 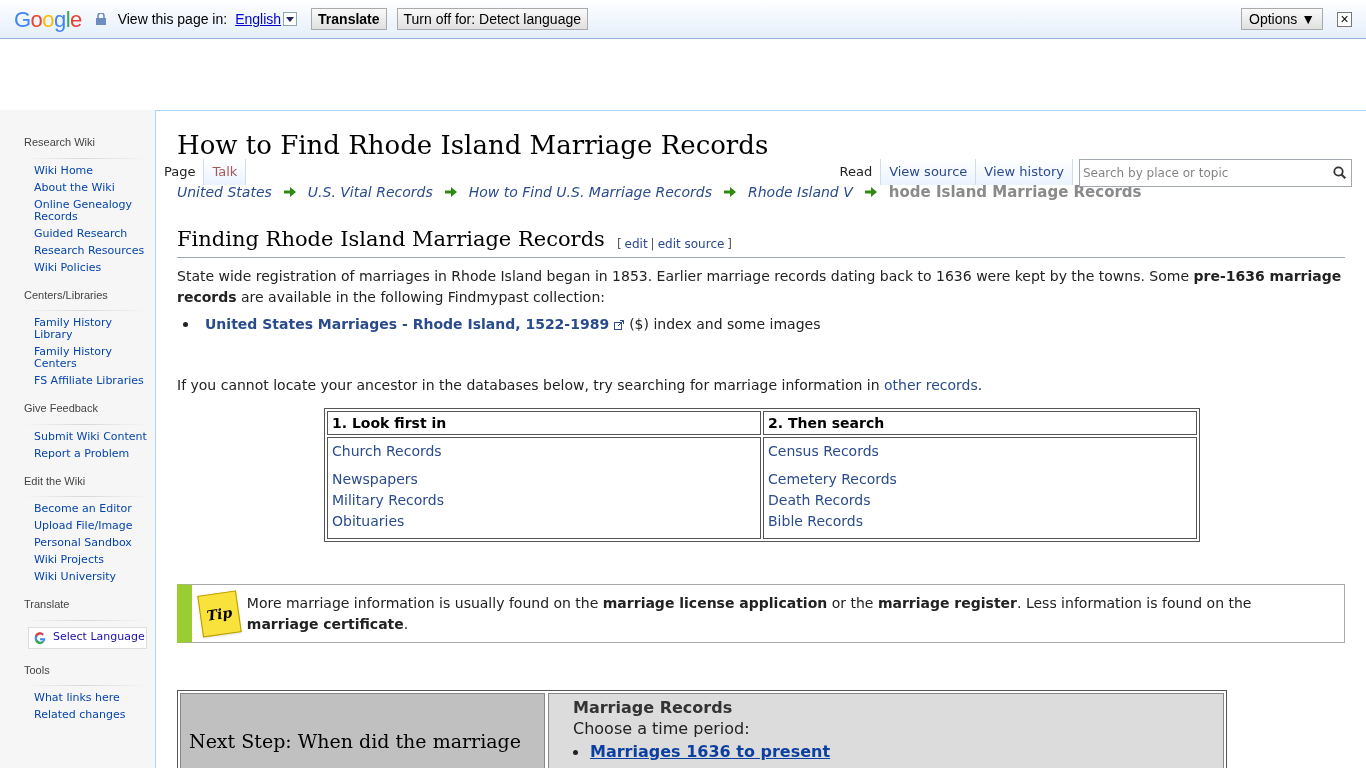 I want to click on sidebar-link: Report a Problem, so click(x=90, y=453).